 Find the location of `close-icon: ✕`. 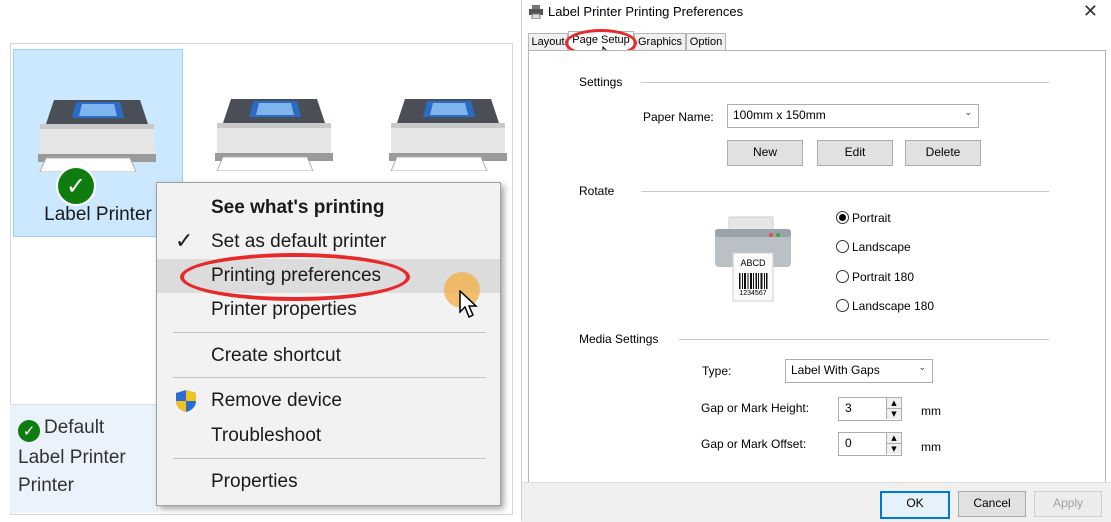

close-icon: ✕ is located at coordinates (1090, 11).